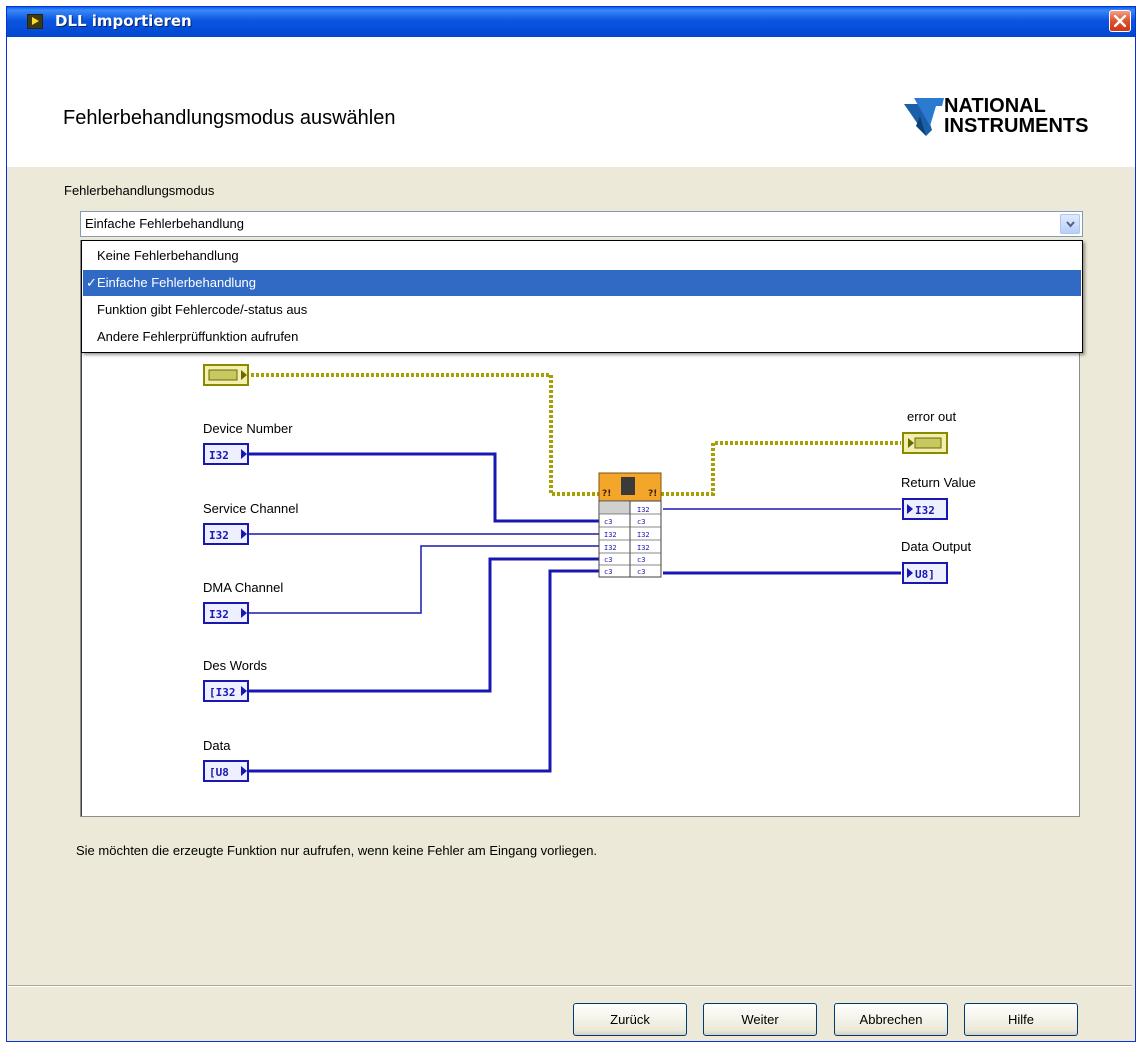  What do you see at coordinates (35, 21) in the screenshot?
I see `labview-app-icon` at bounding box center [35, 21].